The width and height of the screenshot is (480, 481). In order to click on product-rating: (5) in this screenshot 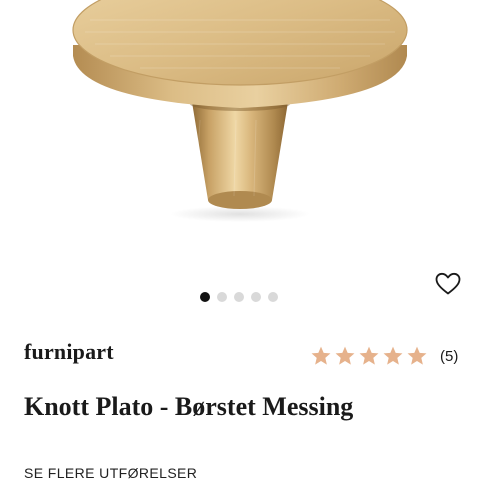, I will do `click(384, 356)`.